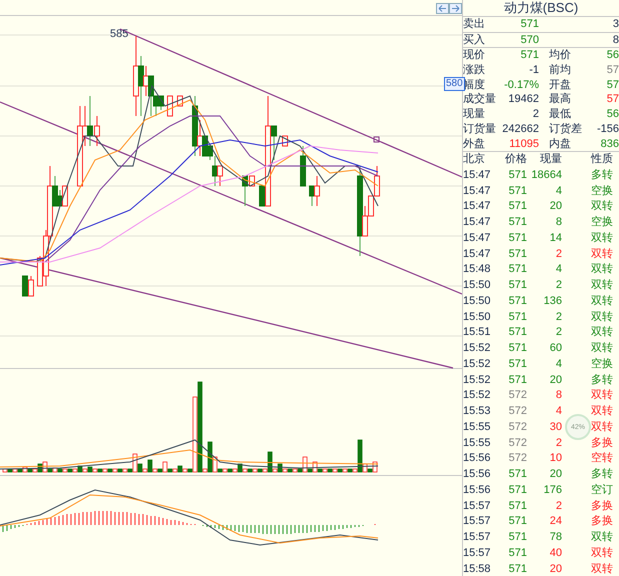  I want to click on quote-label: 成交量, so click(480, 100).